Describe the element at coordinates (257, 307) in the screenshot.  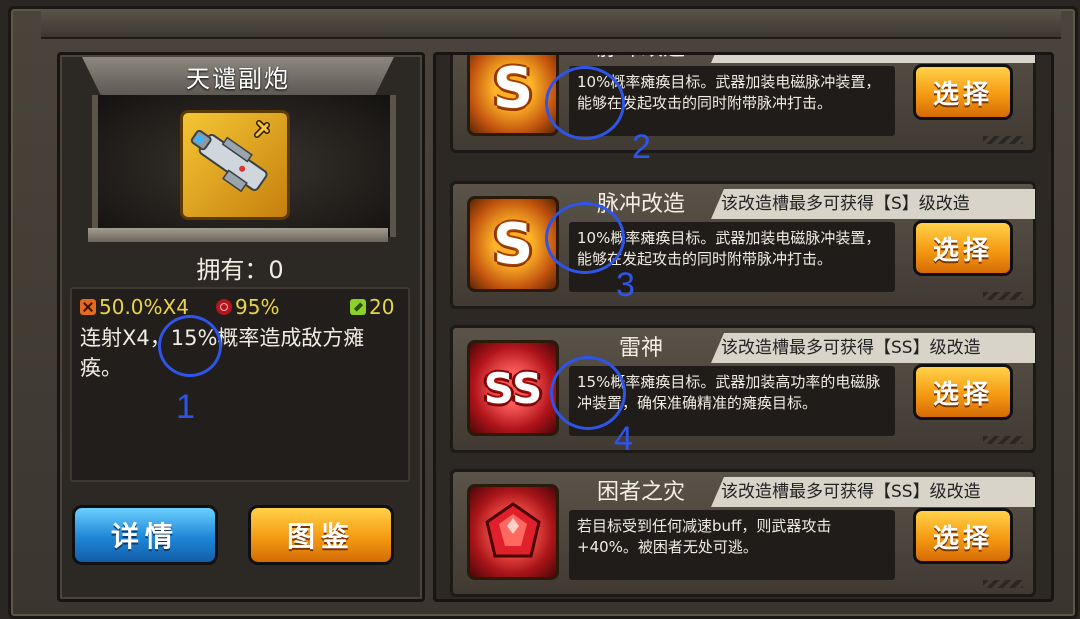
I see `stat-accuracy-value: 95%` at that location.